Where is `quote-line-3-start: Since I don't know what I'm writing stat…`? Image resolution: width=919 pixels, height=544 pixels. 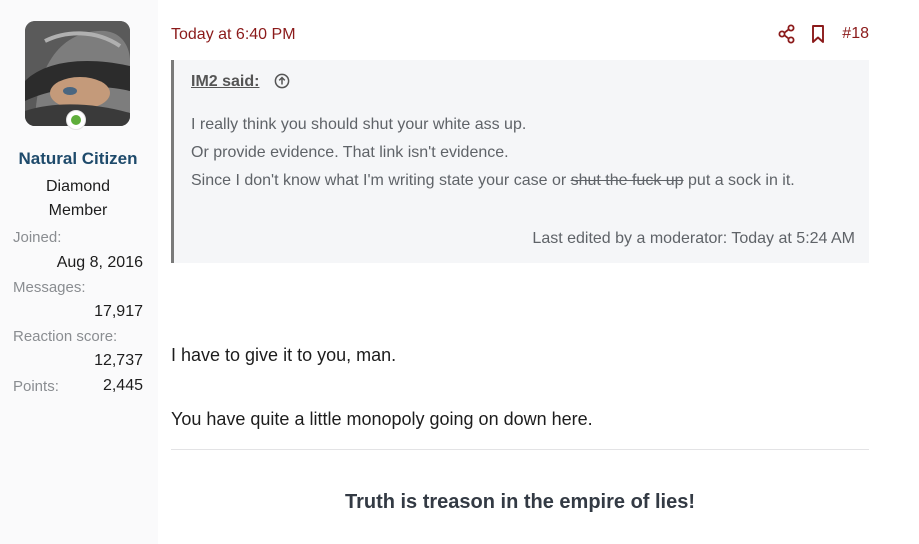
quote-line-3-start: Since I don't know what I'm writing stat… is located at coordinates (381, 180).